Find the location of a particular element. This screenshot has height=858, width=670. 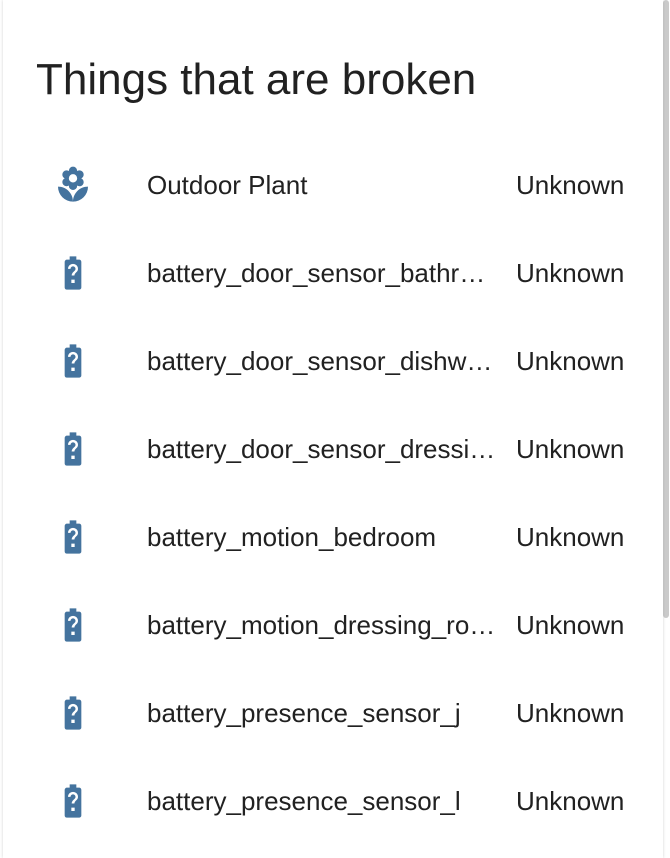

entity-name: battery_motion_bedroom is located at coordinates (292, 537).